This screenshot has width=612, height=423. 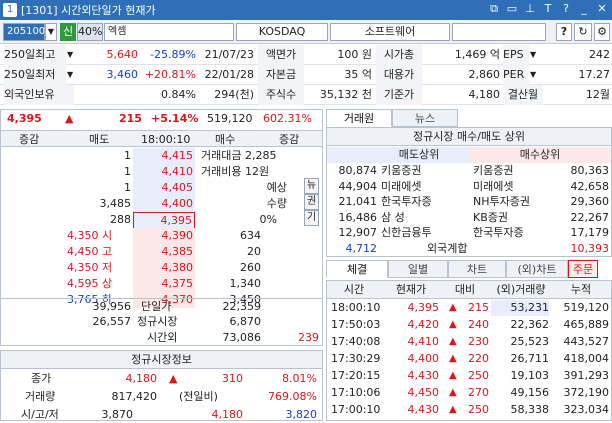 I want to click on buy-qty: 80,363, so click(x=590, y=170).